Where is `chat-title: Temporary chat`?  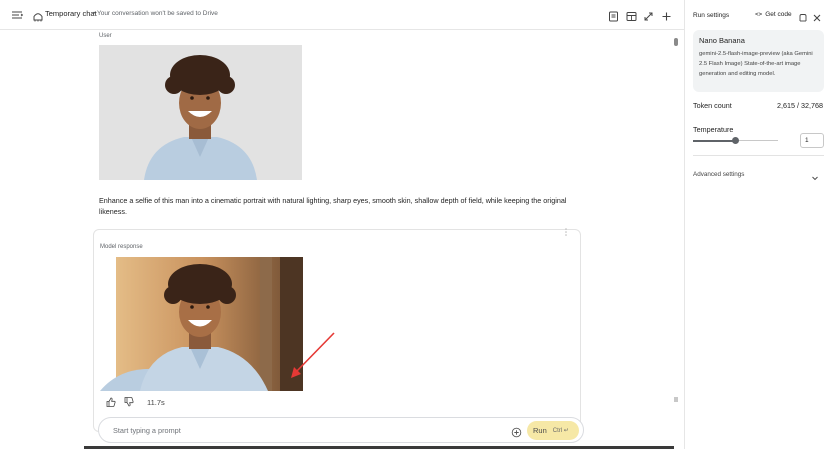 chat-title: Temporary chat is located at coordinates (71, 13).